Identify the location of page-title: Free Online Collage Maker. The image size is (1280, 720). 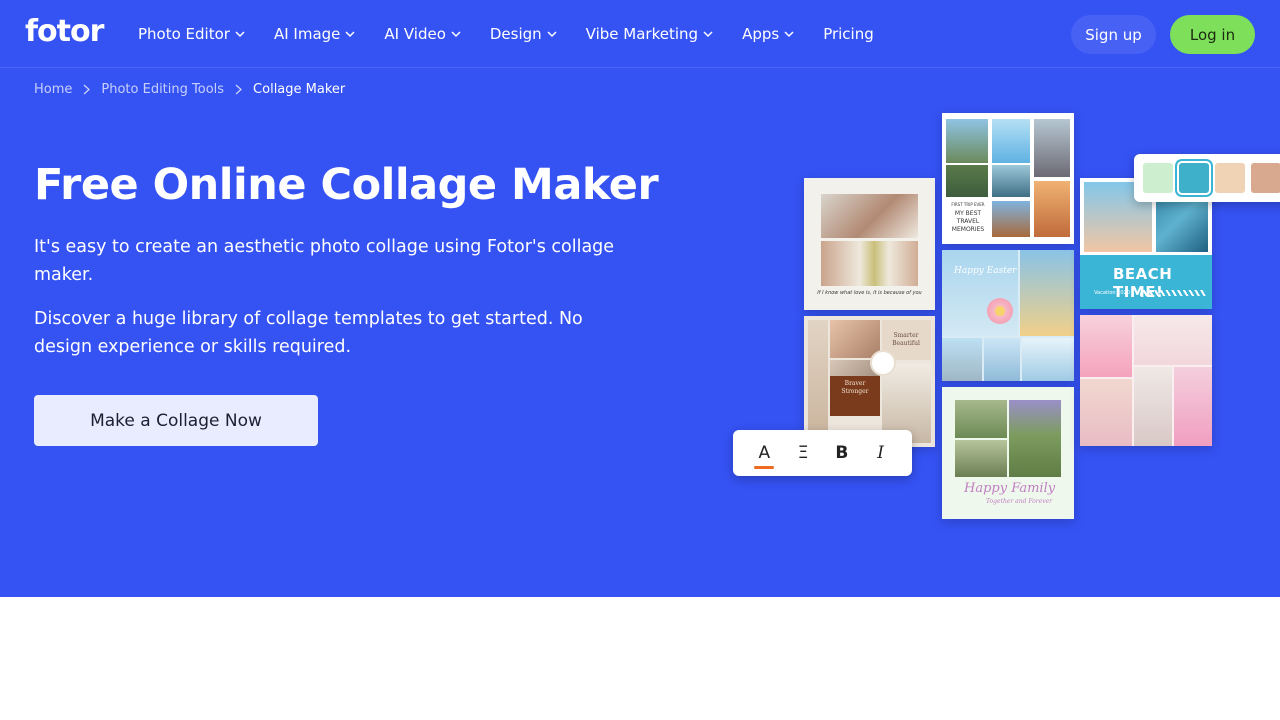
(346, 185).